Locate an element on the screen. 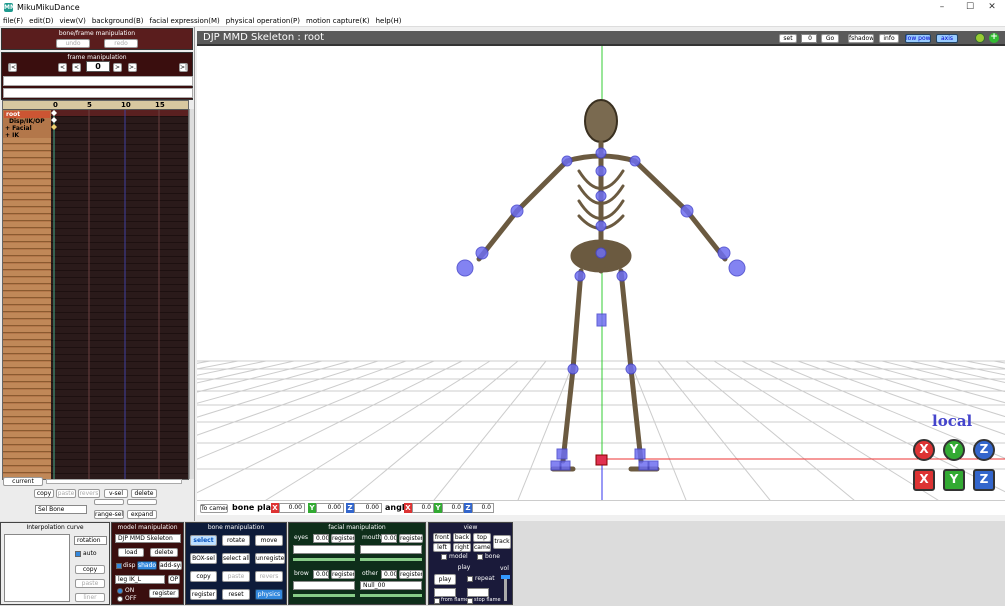 The width and height of the screenshot is (1005, 606). from-frame-input is located at coordinates (445, 592).